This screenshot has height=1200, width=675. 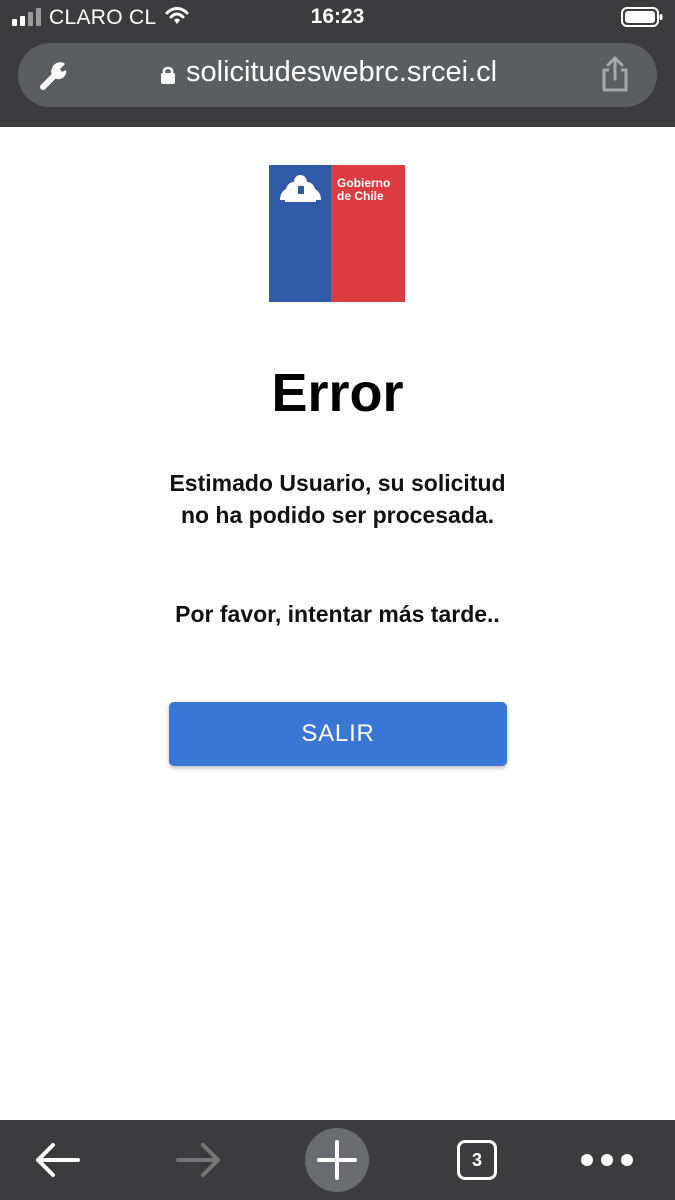 What do you see at coordinates (168, 75) in the screenshot?
I see `lock-icon` at bounding box center [168, 75].